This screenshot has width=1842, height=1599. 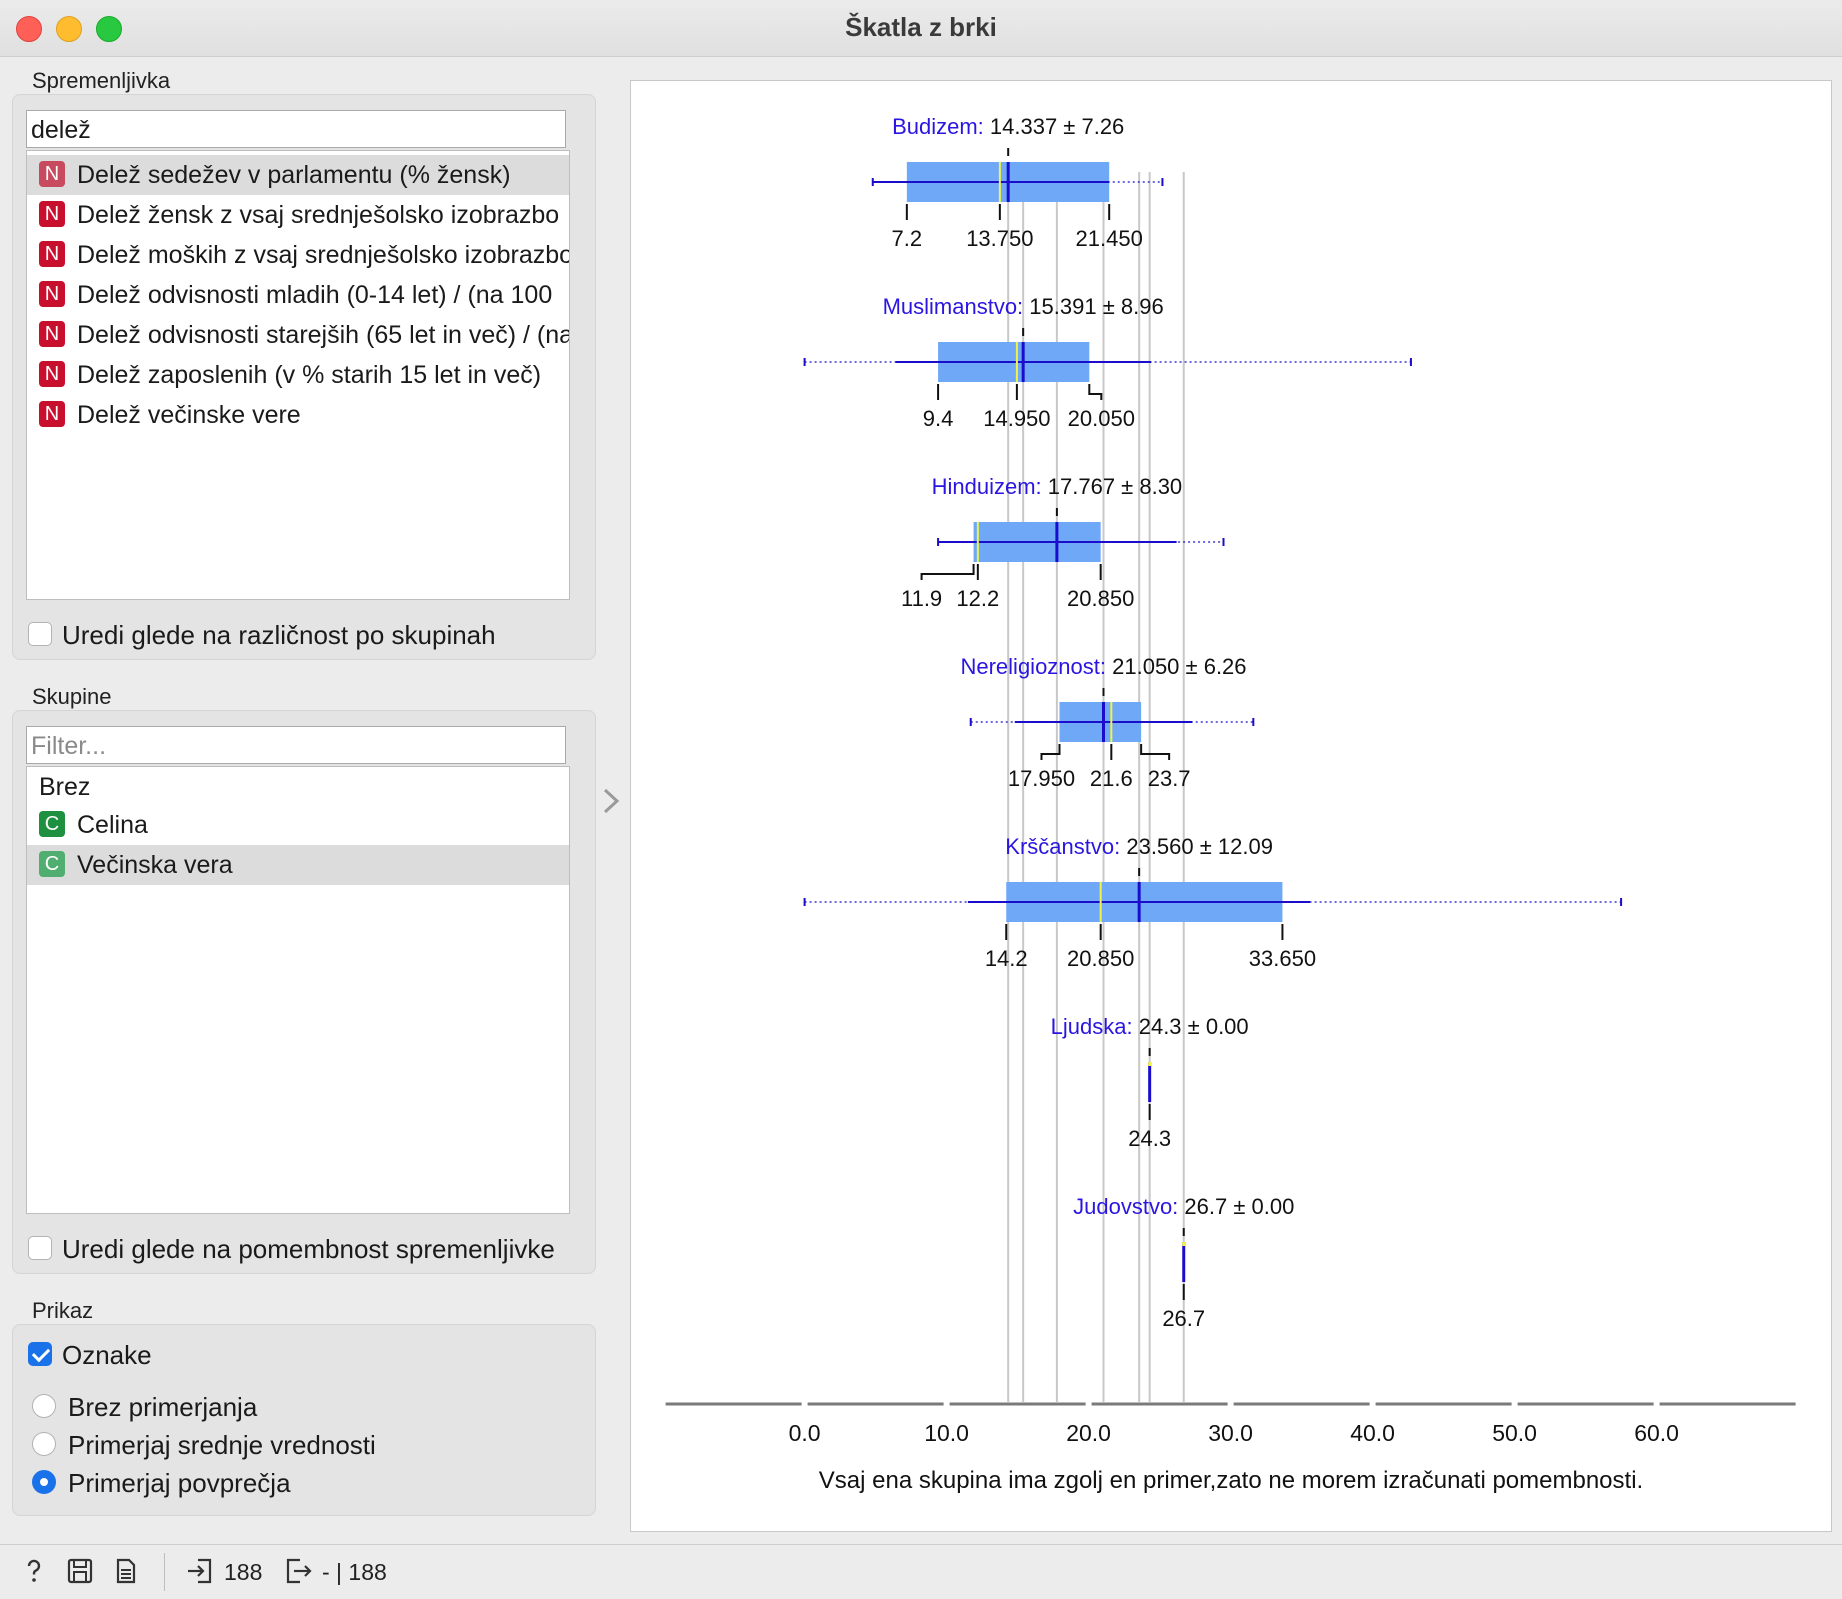 I want to click on radio-compare-medians-label: Primerjaj srednje vrednosti, so click(x=222, y=1445).